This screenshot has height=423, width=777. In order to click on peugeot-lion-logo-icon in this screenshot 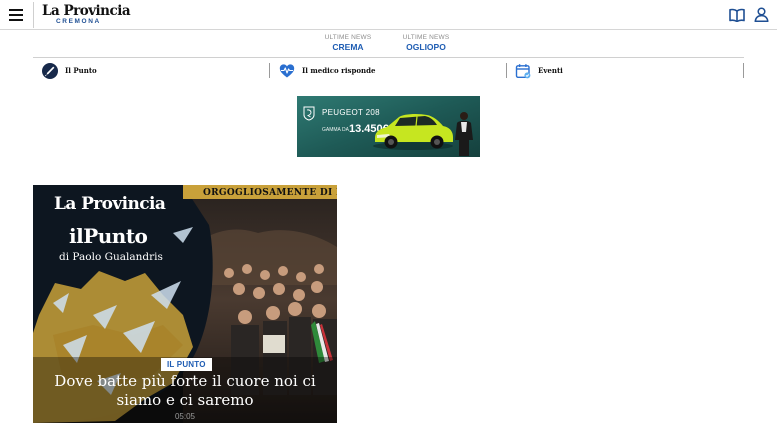, I will do `click(309, 113)`.